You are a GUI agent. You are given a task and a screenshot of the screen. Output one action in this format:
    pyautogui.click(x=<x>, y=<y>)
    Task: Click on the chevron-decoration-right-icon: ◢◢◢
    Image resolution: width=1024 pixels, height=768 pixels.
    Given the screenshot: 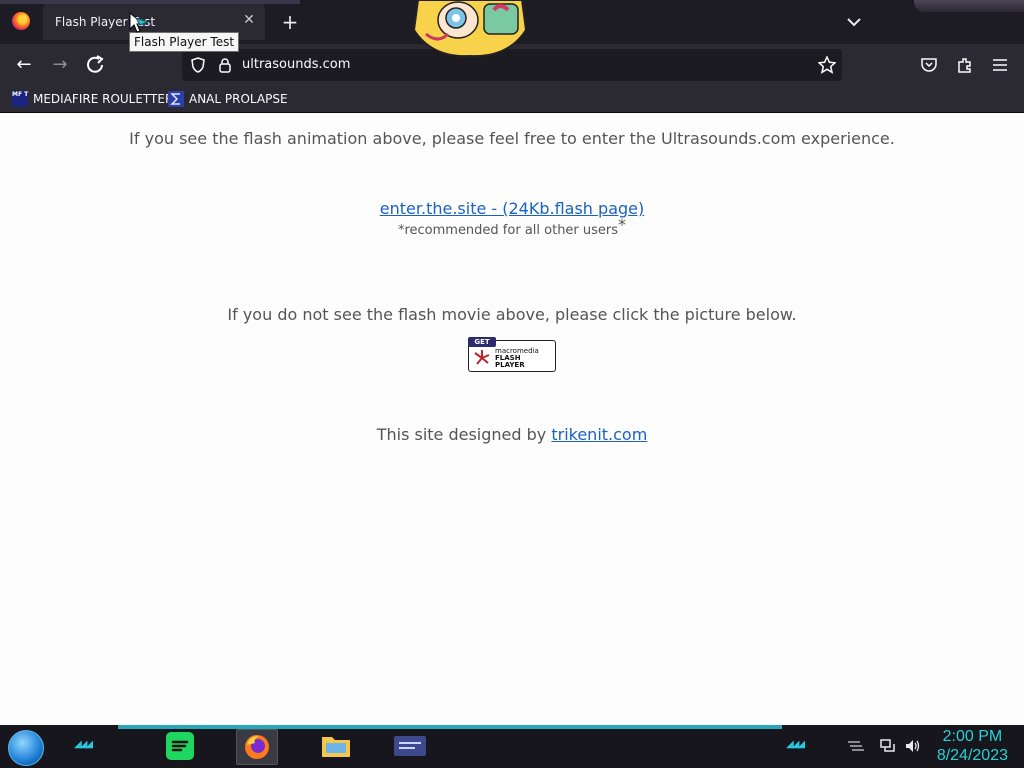 What is the action you would take?
    pyautogui.click(x=795, y=744)
    